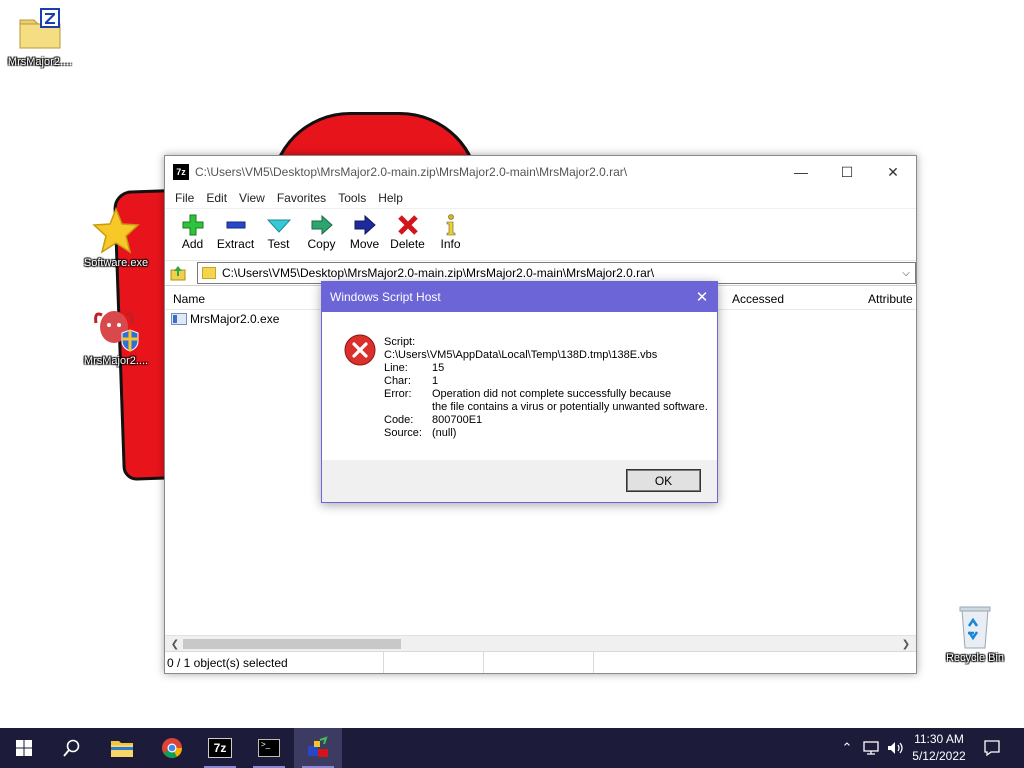 The height and width of the screenshot is (768, 1024). I want to click on error-icon, so click(360, 350).